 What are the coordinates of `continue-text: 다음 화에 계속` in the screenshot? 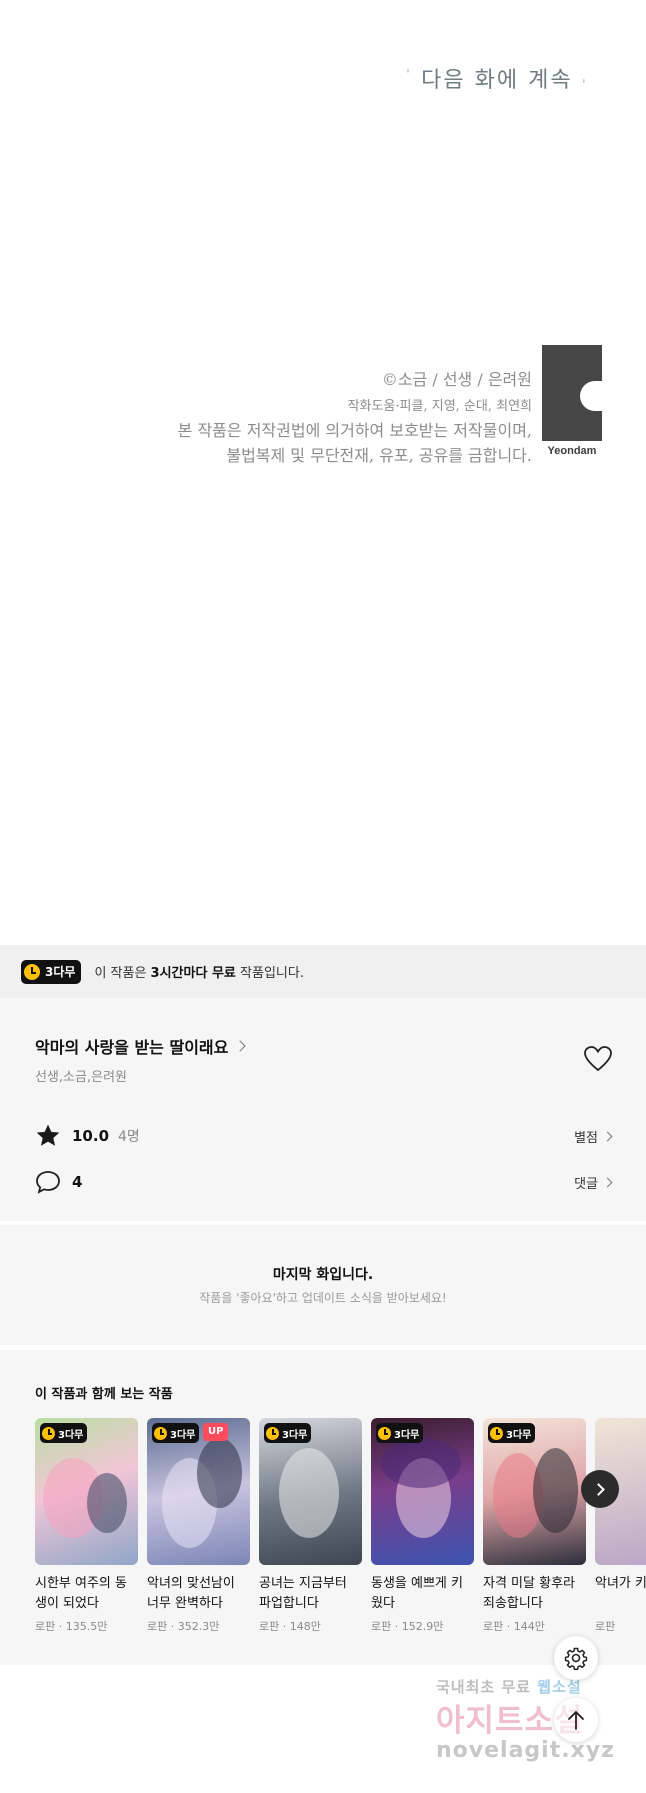 It's located at (497, 80).